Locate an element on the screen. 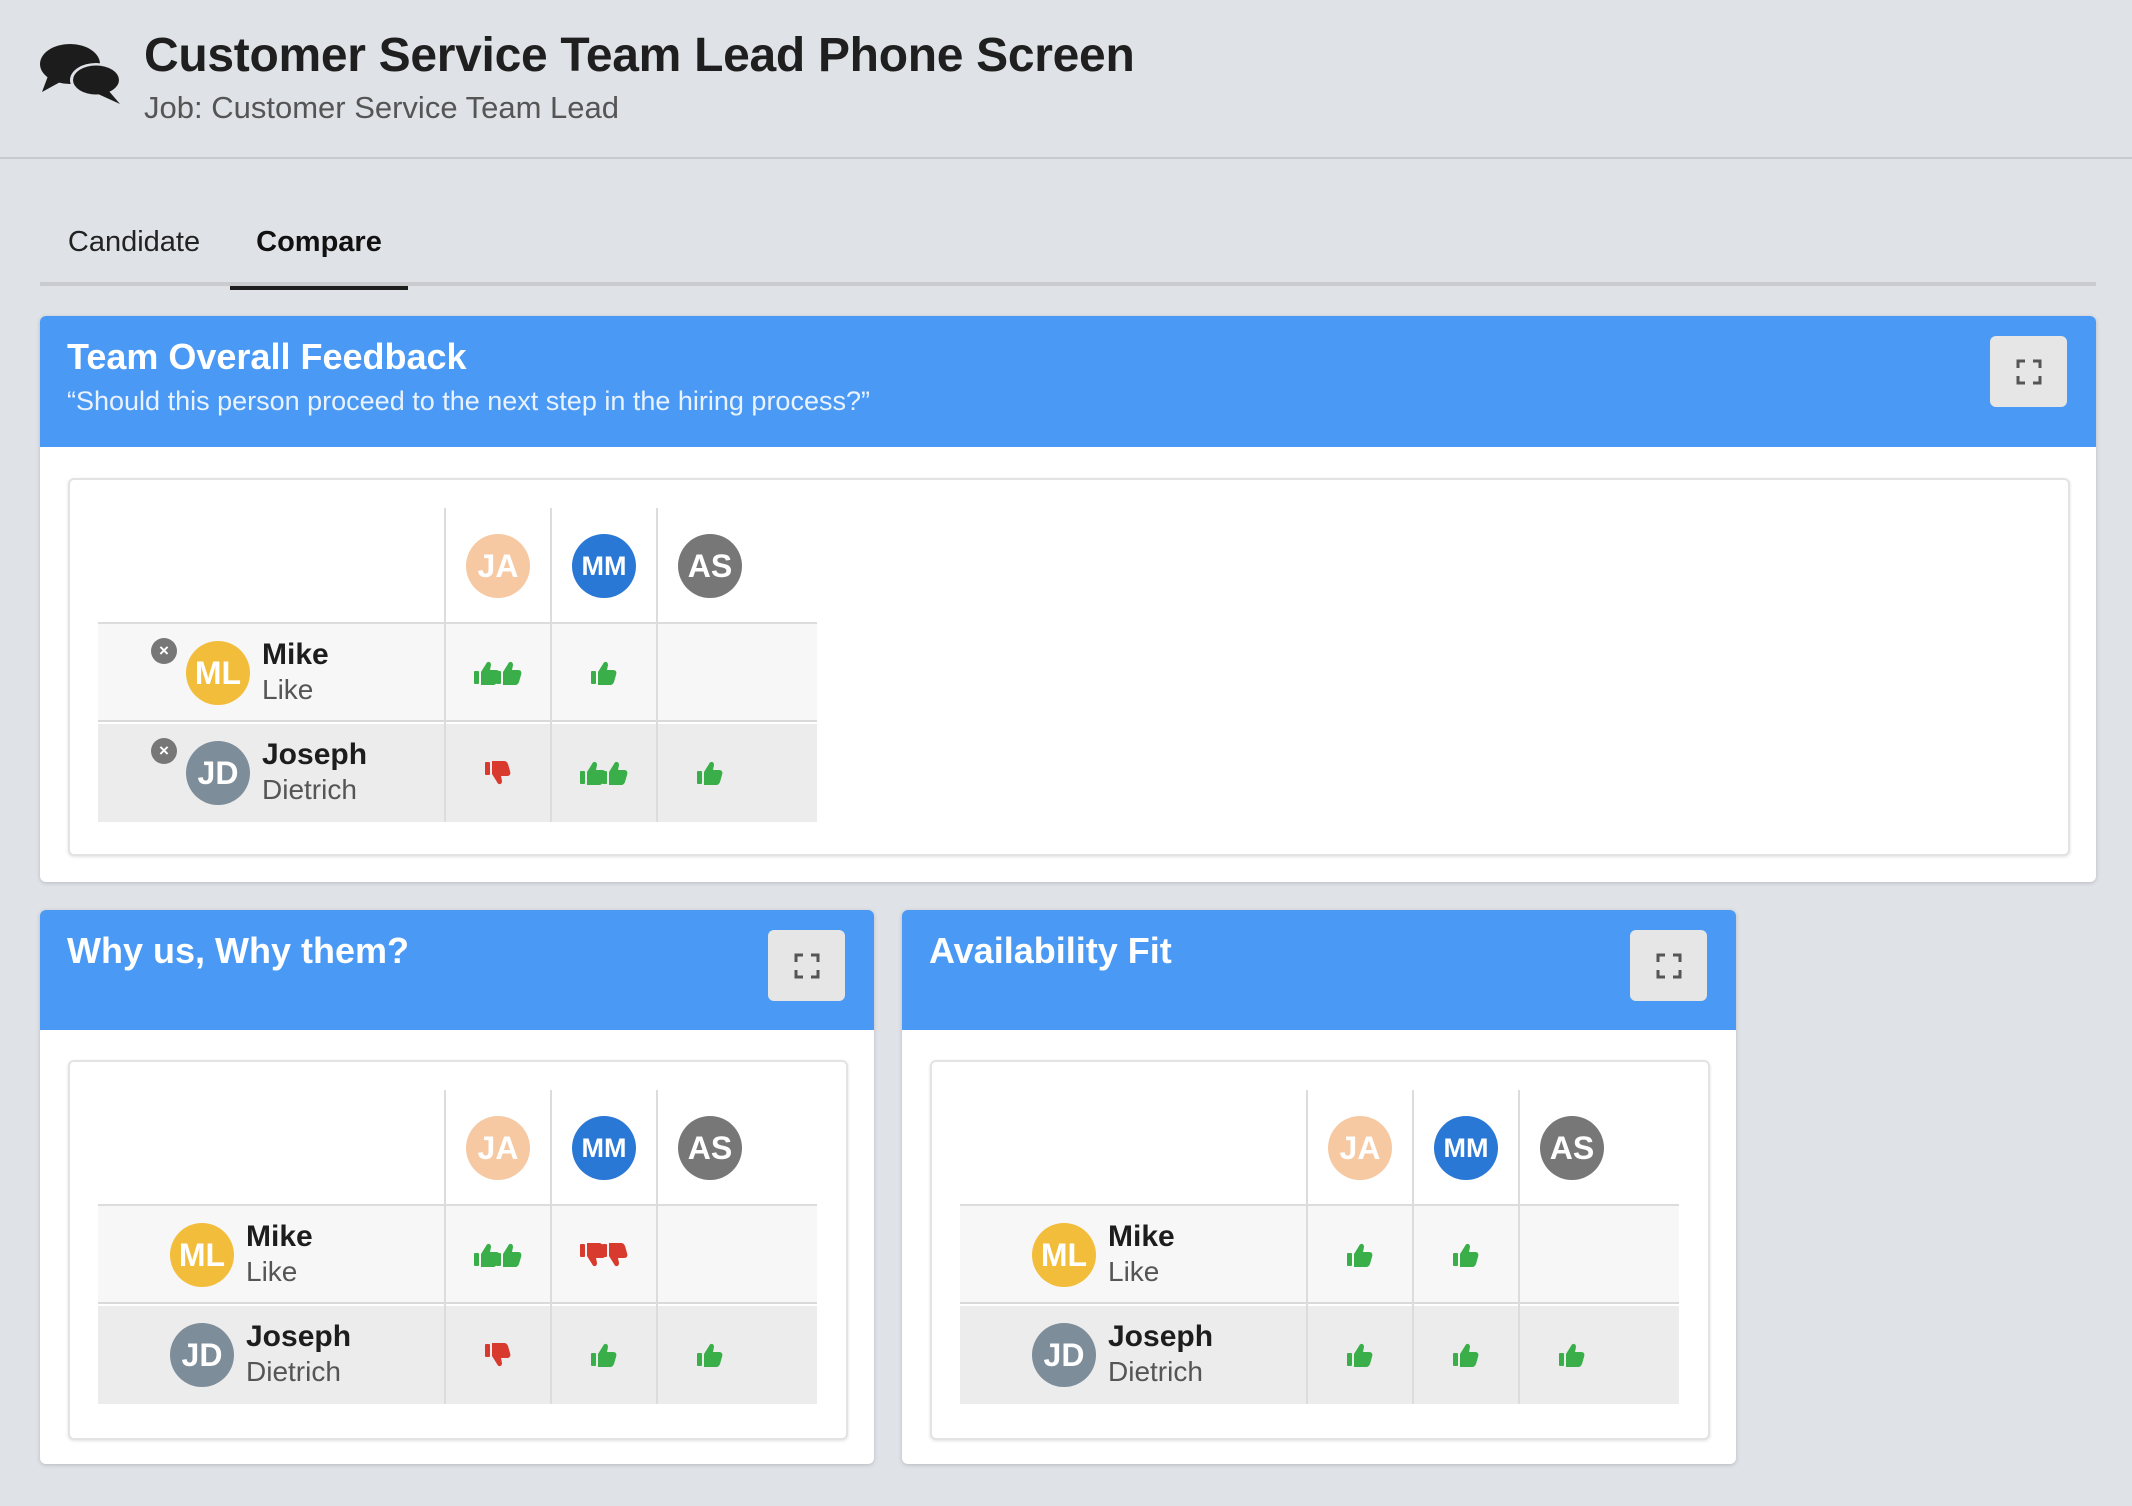  double-thumbs-down-icon is located at coordinates (604, 1255).